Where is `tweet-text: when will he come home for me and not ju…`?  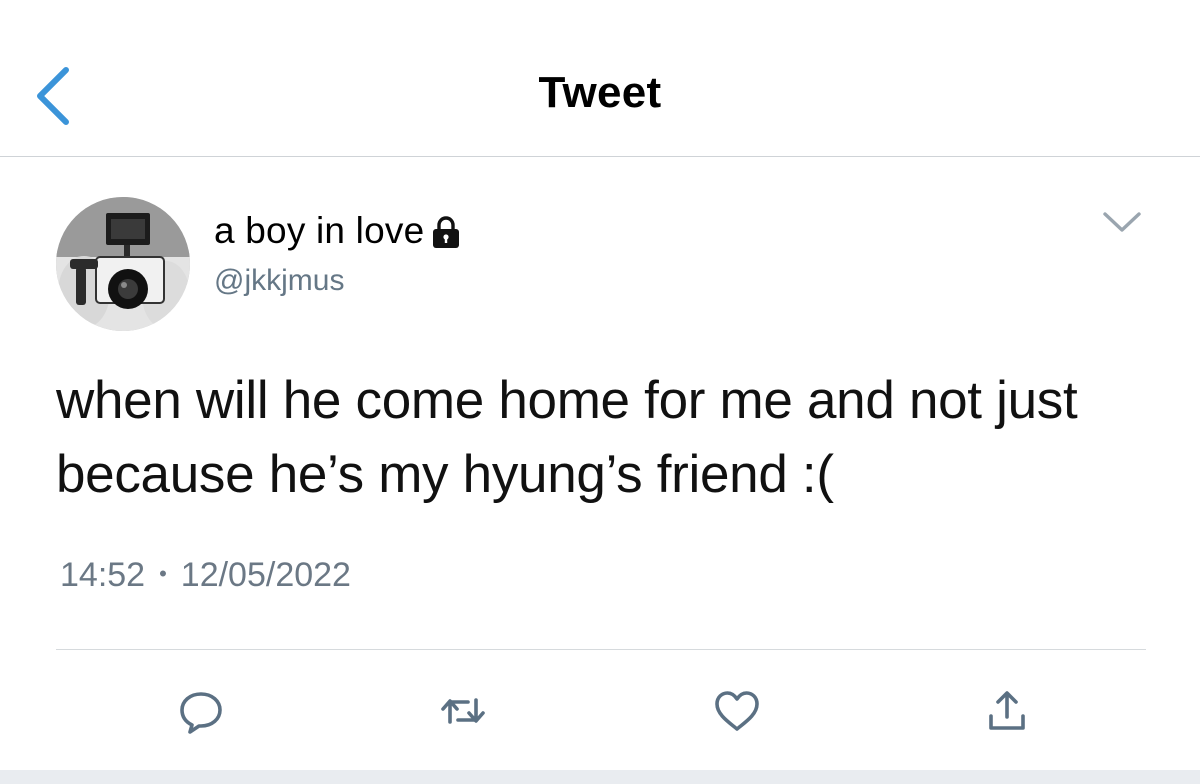 tweet-text: when will he come home for me and not ju… is located at coordinates (567, 437).